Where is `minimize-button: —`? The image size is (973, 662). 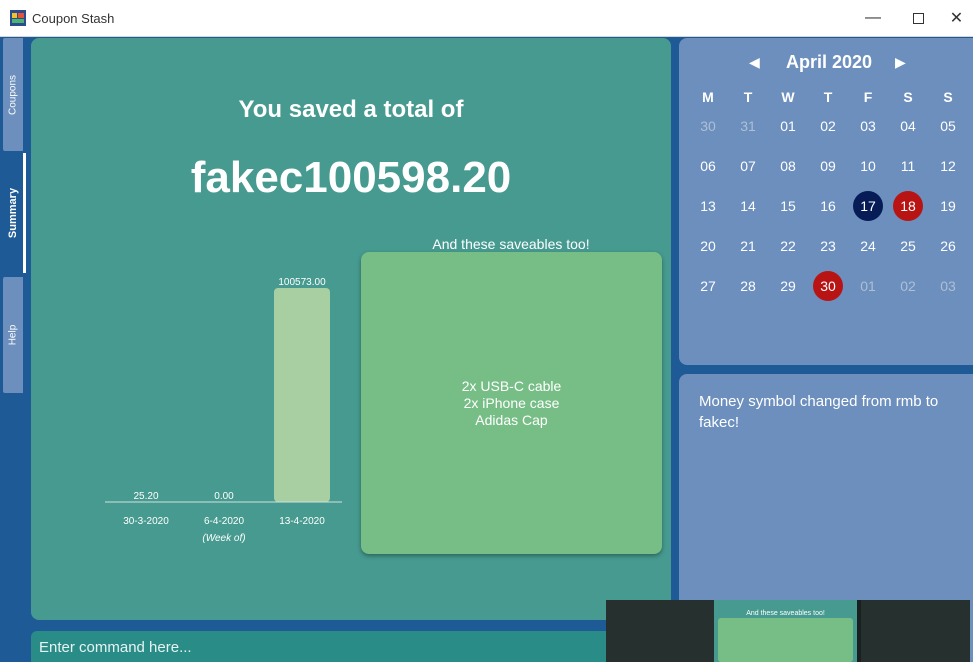
minimize-button: — is located at coordinates (873, 18).